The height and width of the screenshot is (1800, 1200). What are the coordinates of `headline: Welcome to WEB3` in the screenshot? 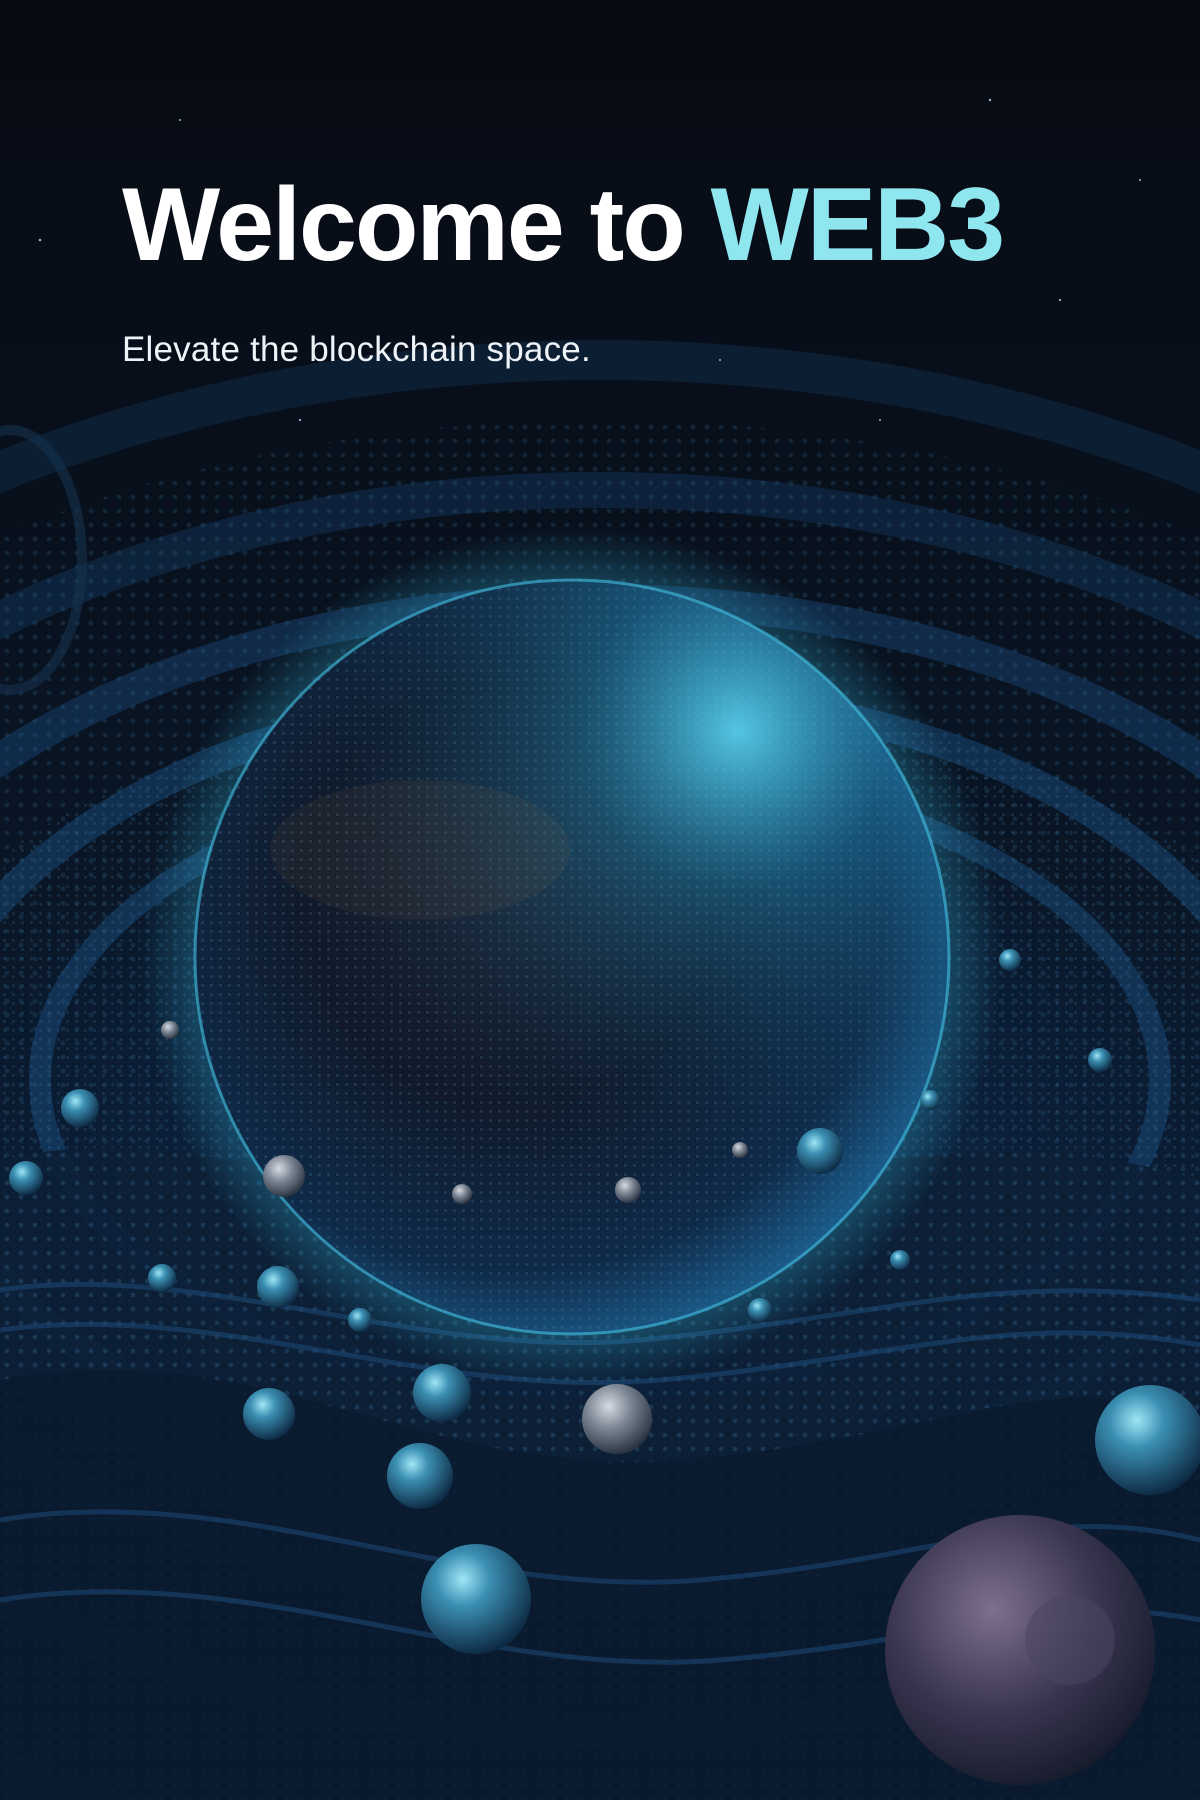 It's located at (572, 225).